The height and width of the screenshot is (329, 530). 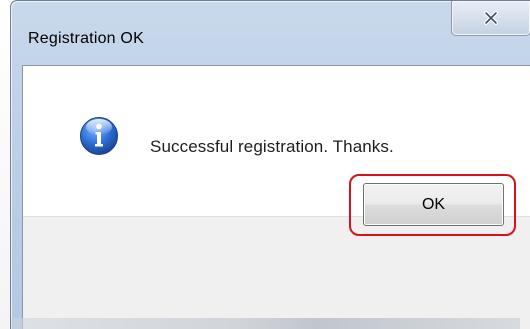 What do you see at coordinates (265, 323) in the screenshot?
I see `background-window-edge` at bounding box center [265, 323].